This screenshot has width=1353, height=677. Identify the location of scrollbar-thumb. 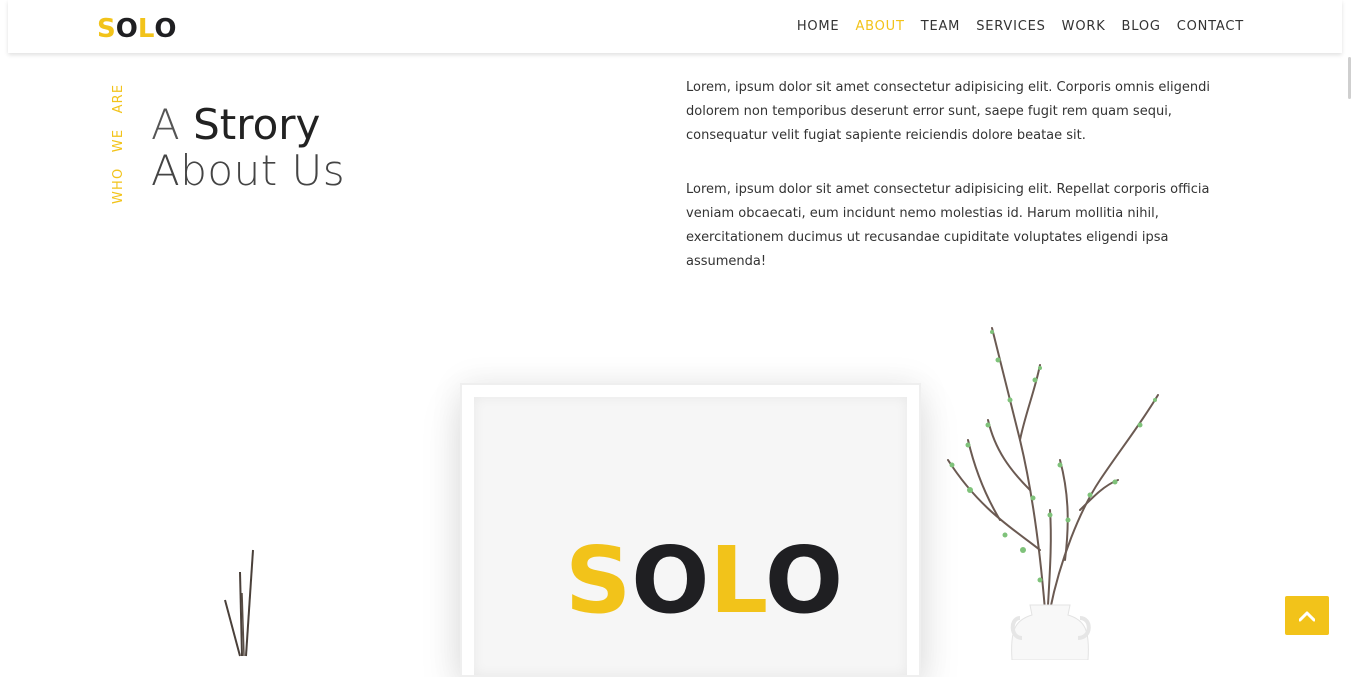
(1349, 78).